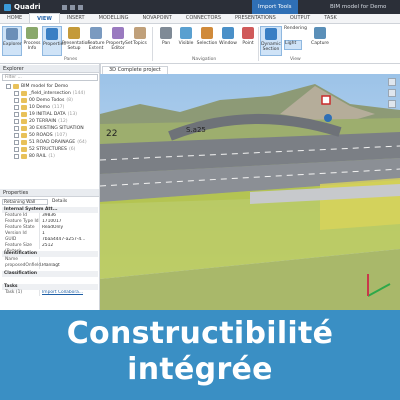 The height and width of the screenshot is (400, 400). I want to click on feature-extent-icon, so click(96, 33).